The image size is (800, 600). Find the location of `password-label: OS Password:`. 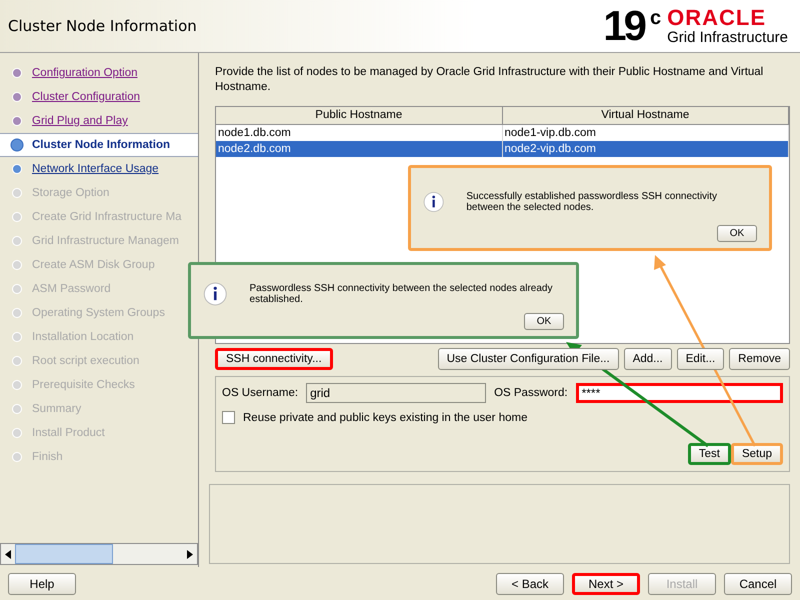

password-label: OS Password: is located at coordinates (531, 393).